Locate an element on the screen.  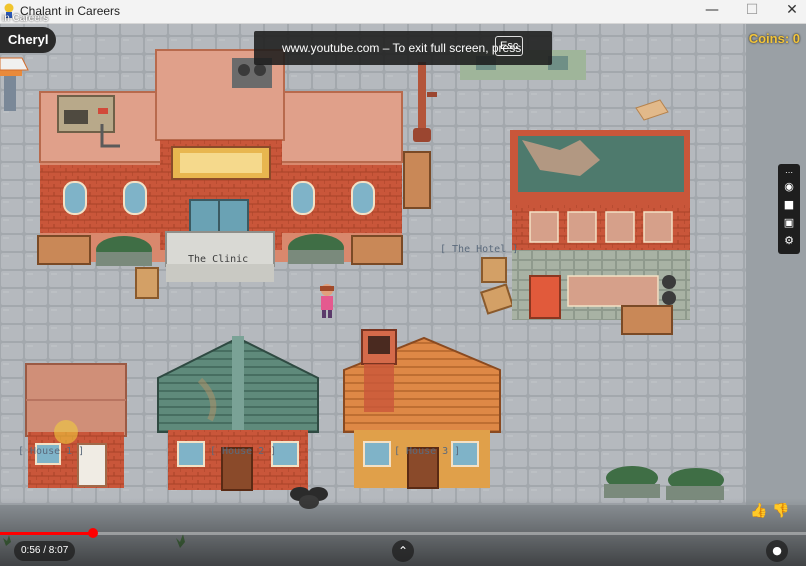
coins-counter: Coins: 0 is located at coordinates (774, 38).